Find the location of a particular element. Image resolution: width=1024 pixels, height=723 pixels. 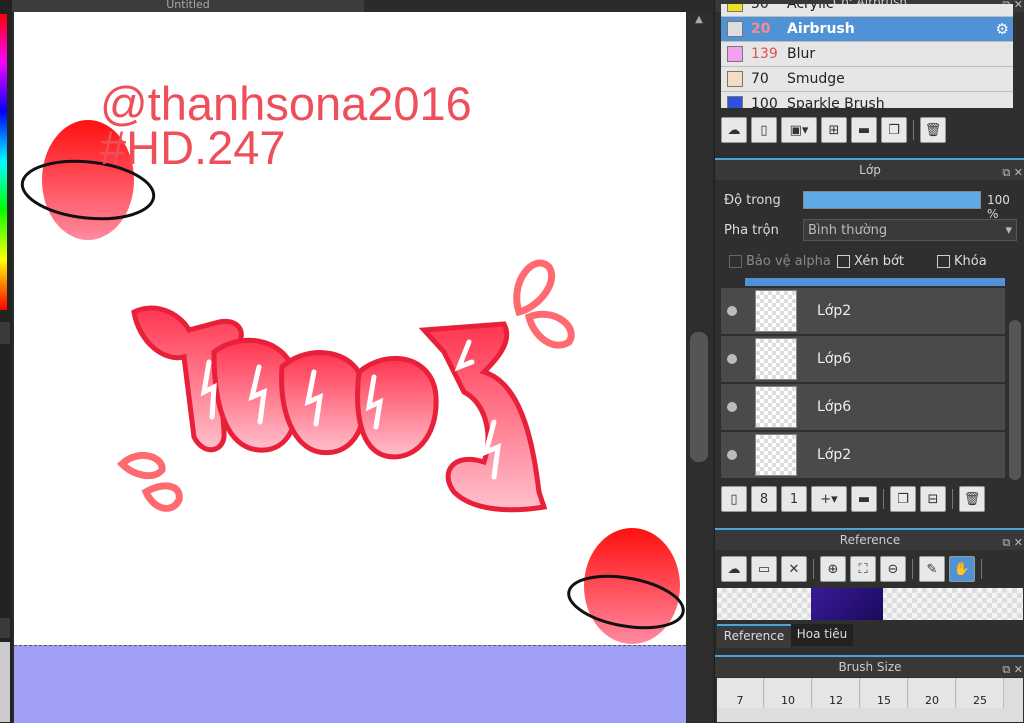

opacity-slider is located at coordinates (892, 200).